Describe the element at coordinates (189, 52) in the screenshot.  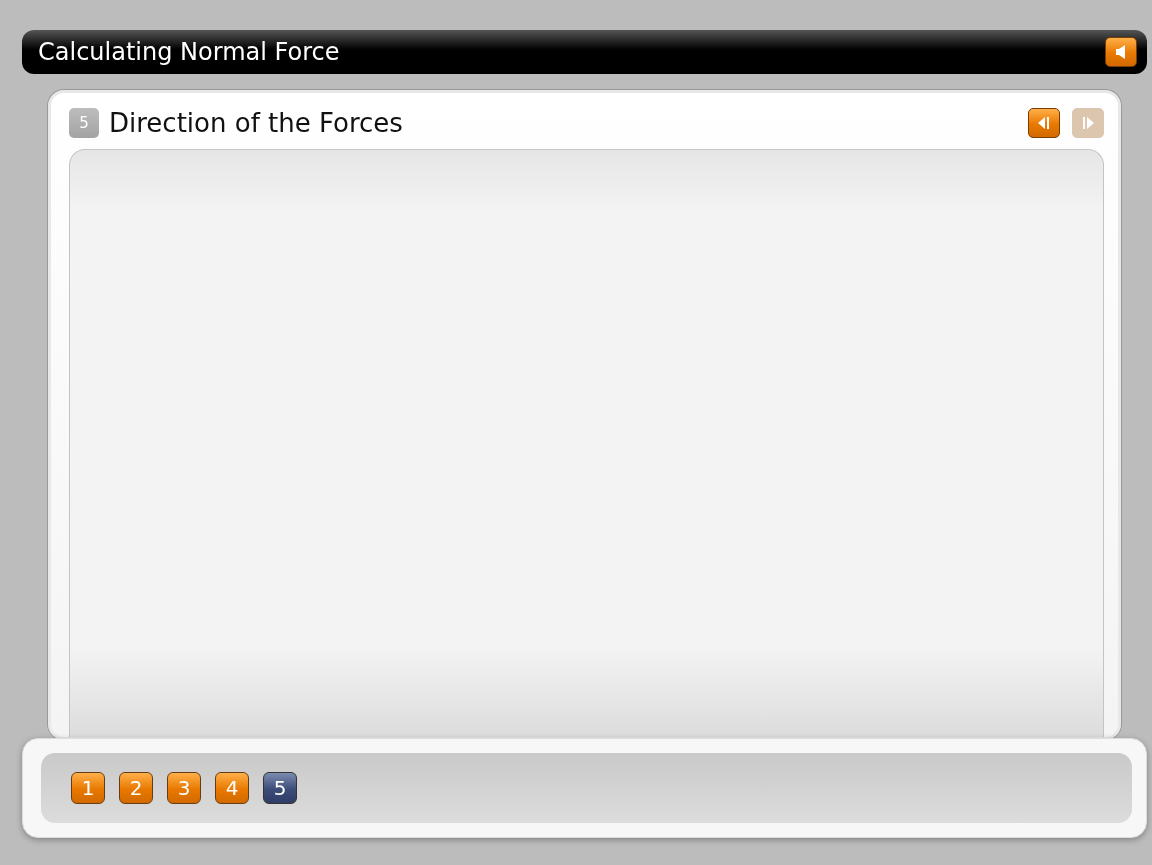
I see `lesson-title: Calculating Normal Force` at that location.